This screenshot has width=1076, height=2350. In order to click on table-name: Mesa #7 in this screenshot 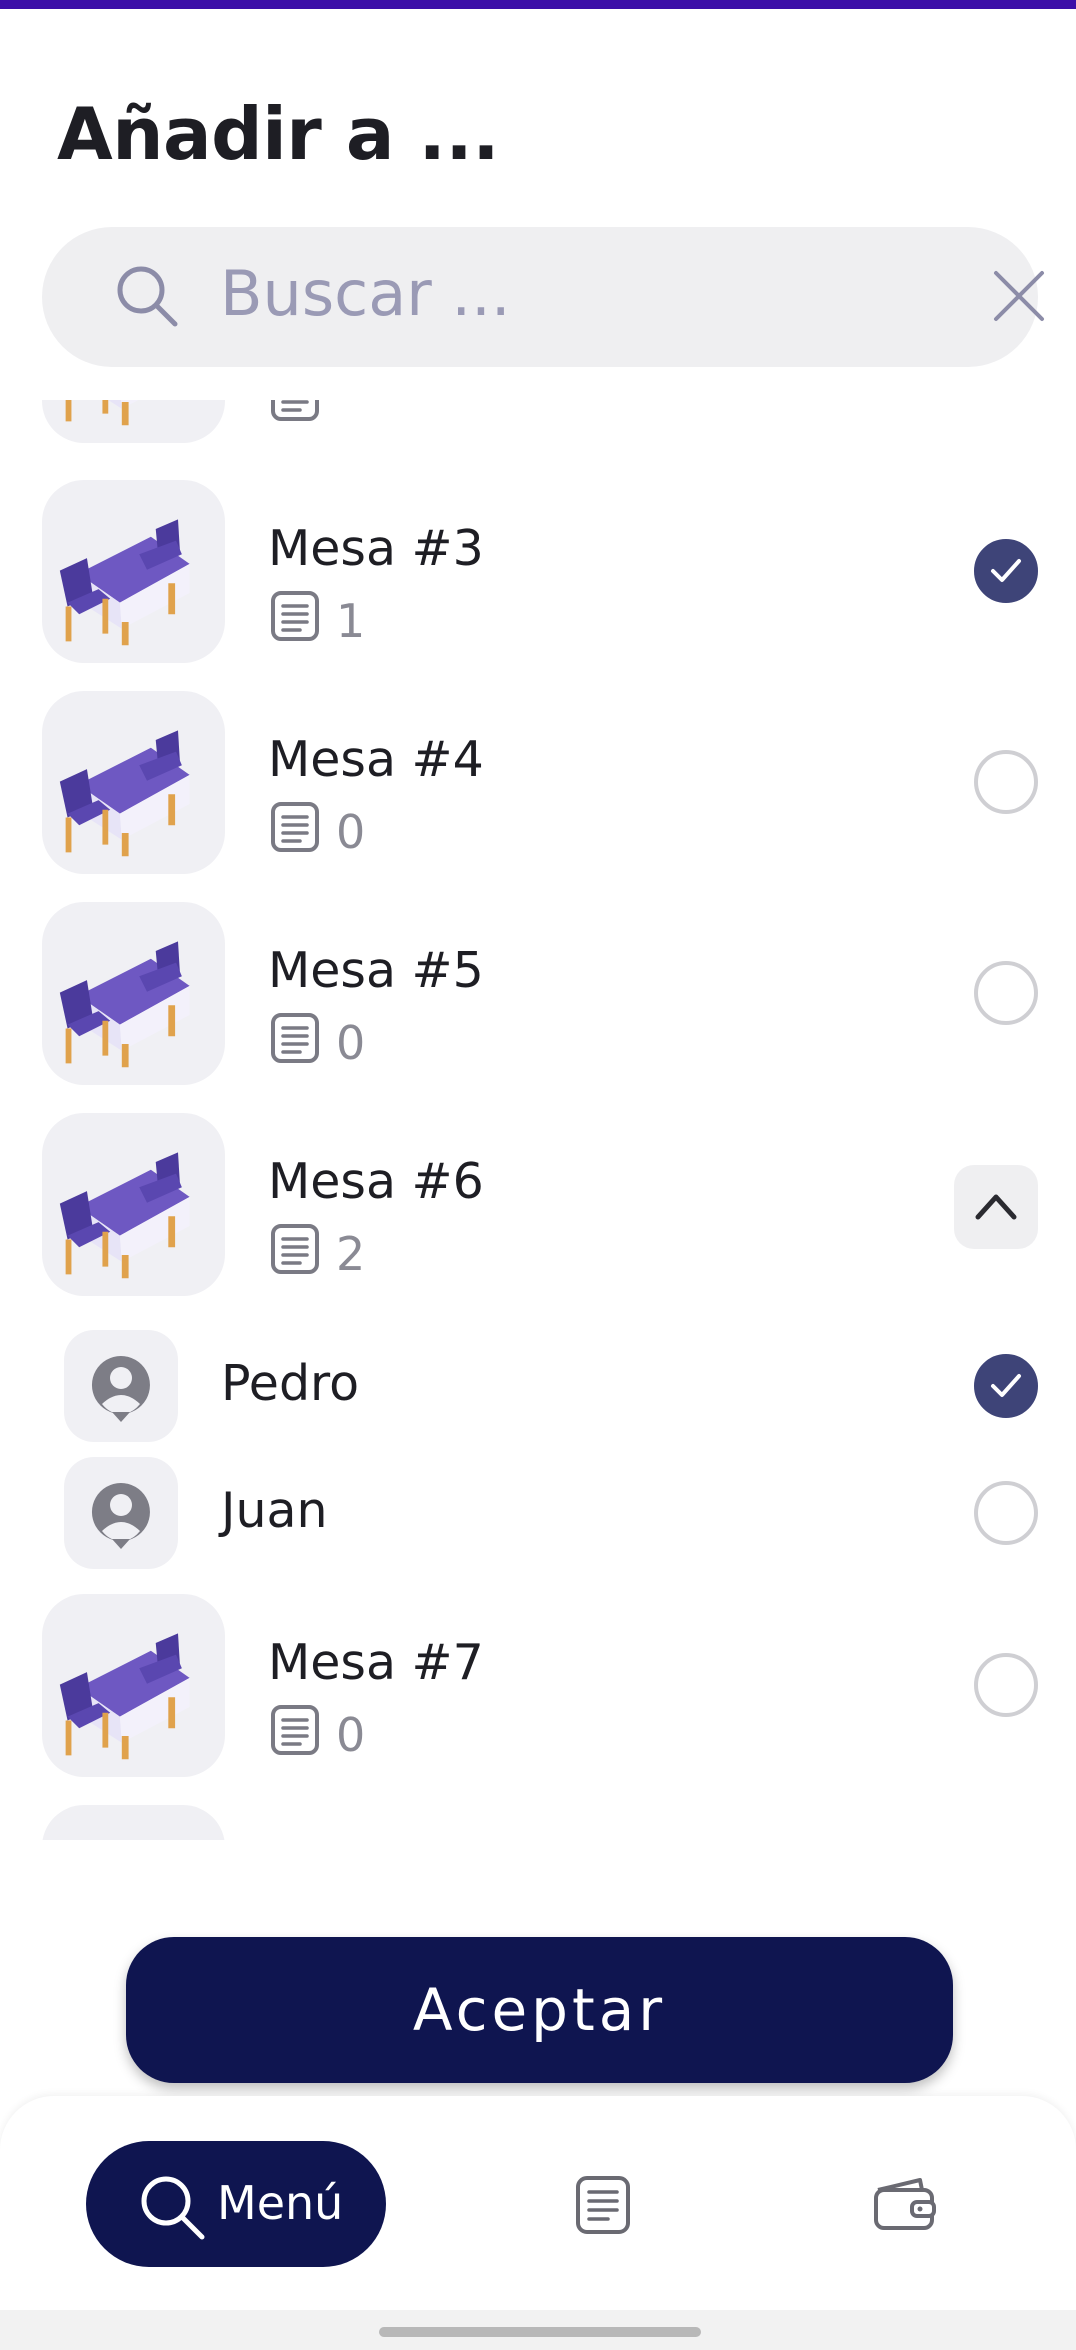, I will do `click(376, 1662)`.